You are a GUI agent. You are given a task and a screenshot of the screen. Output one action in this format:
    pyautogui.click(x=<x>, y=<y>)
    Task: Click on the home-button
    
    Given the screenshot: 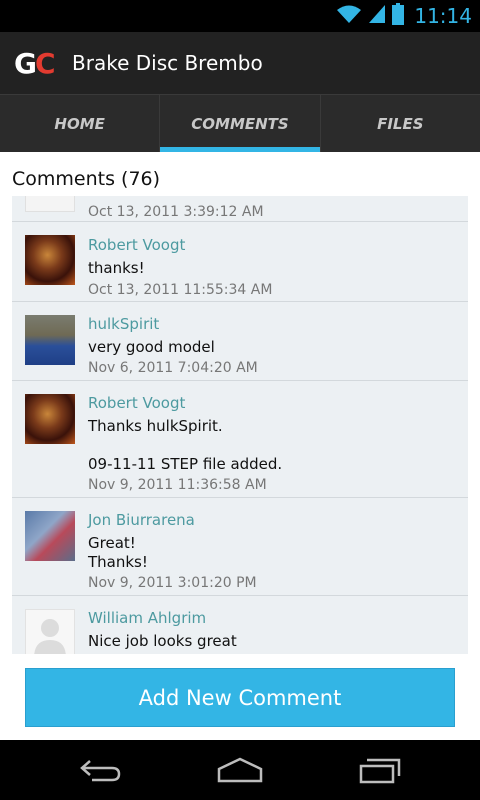 What is the action you would take?
    pyautogui.click(x=240, y=770)
    